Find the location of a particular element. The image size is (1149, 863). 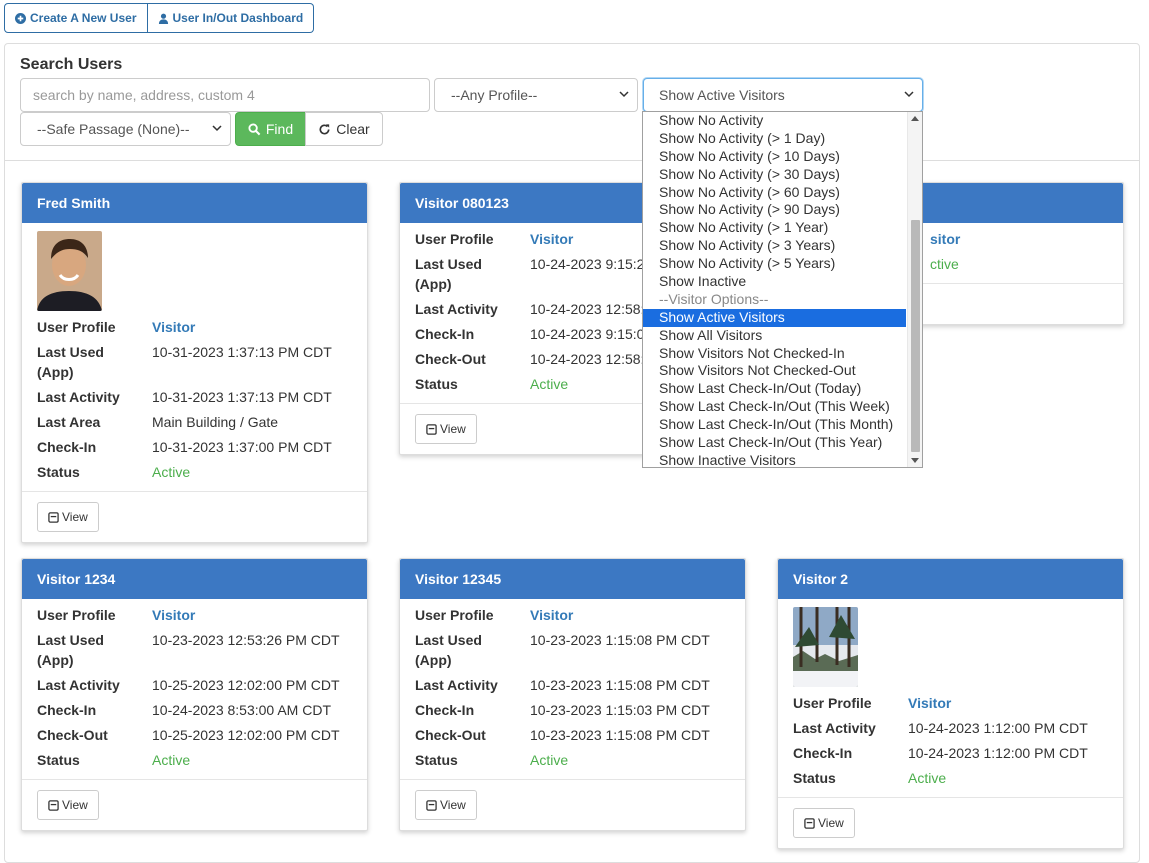

find-button: Find is located at coordinates (270, 129).